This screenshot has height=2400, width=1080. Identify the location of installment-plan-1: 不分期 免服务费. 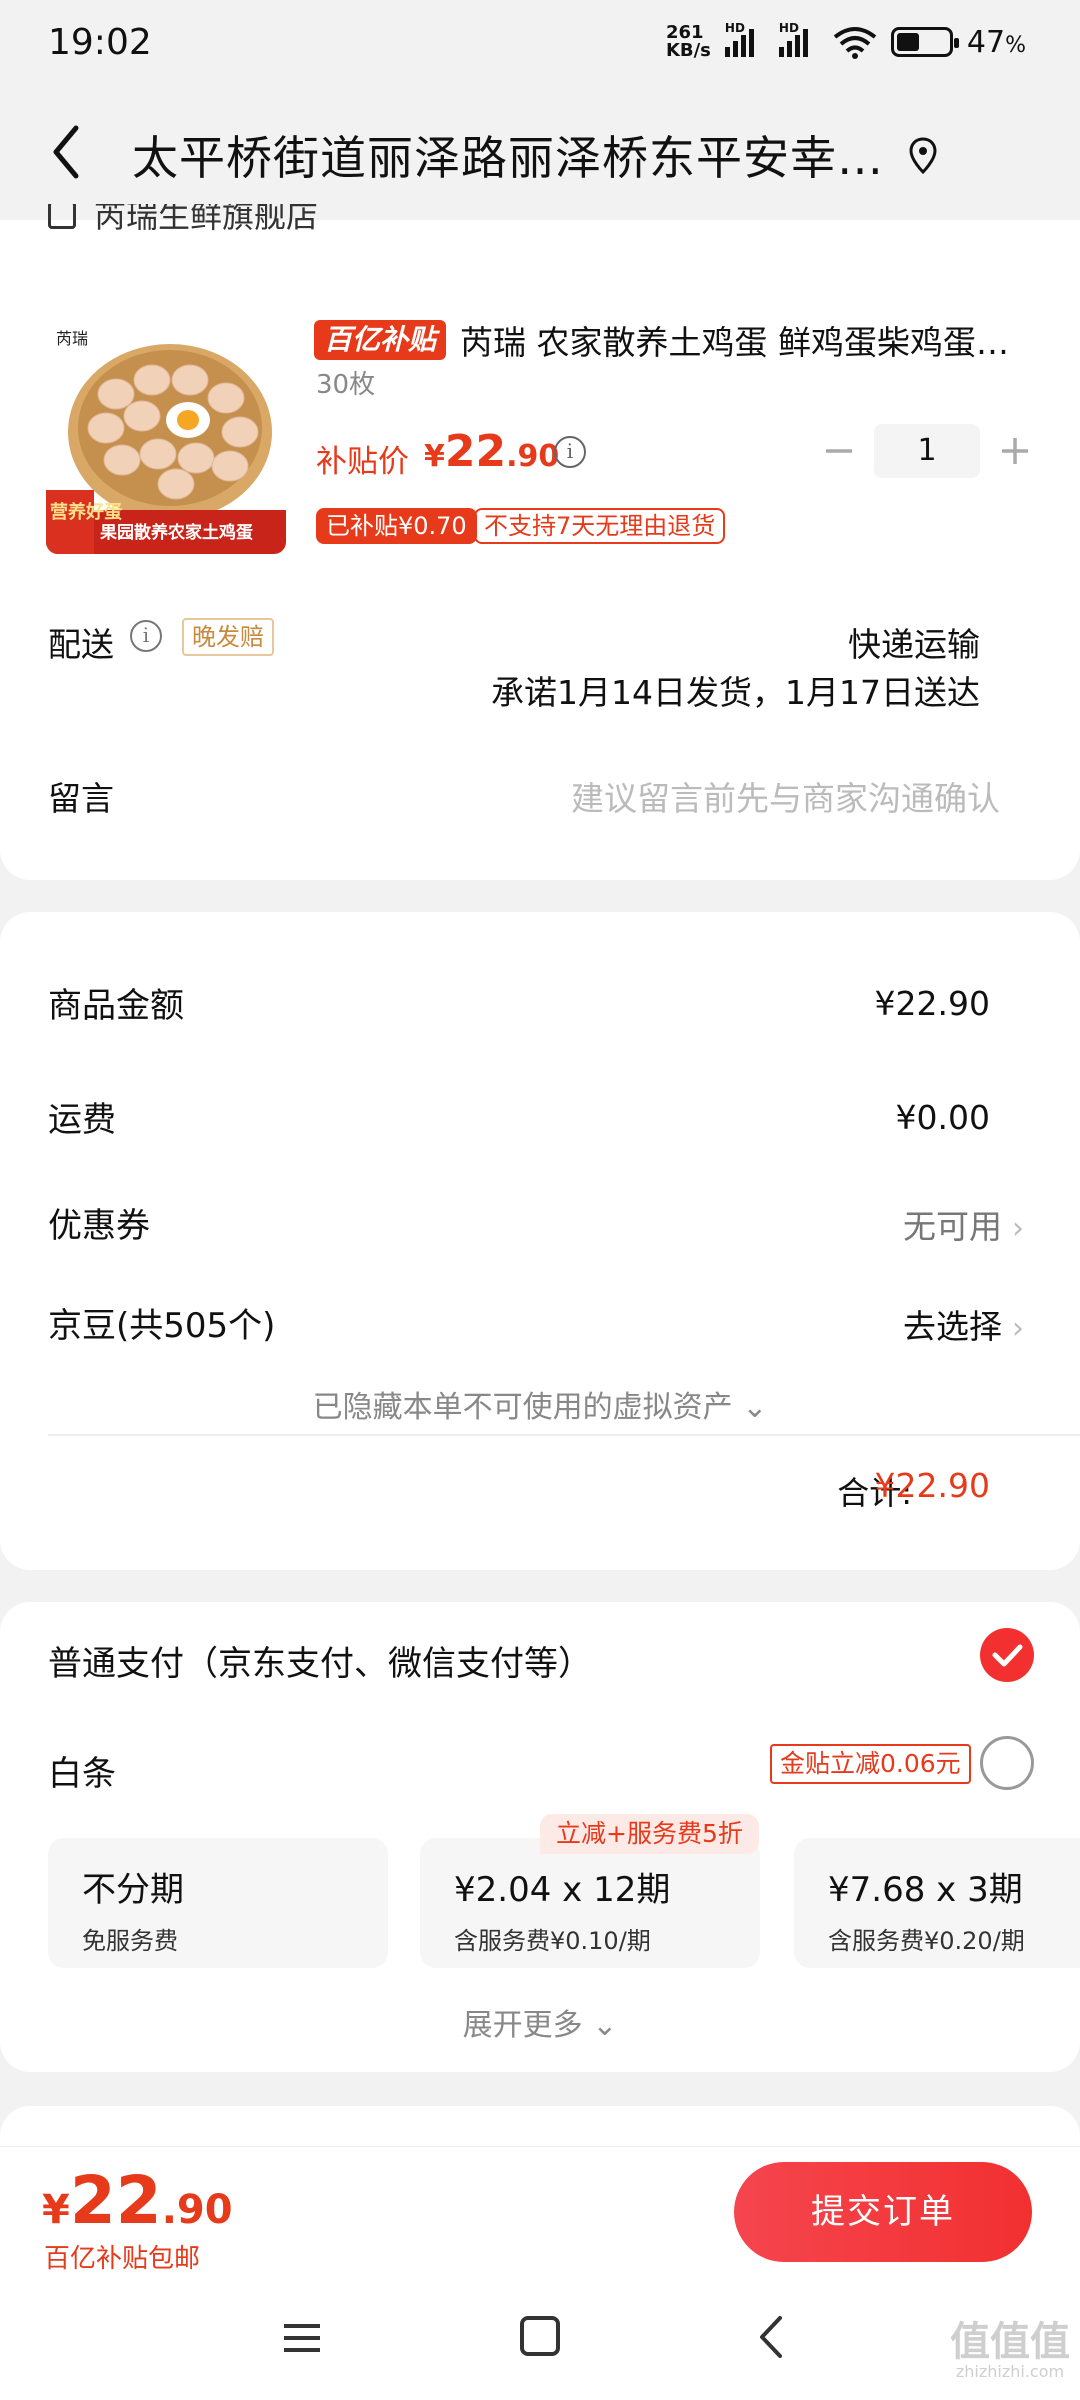
(218, 1903).